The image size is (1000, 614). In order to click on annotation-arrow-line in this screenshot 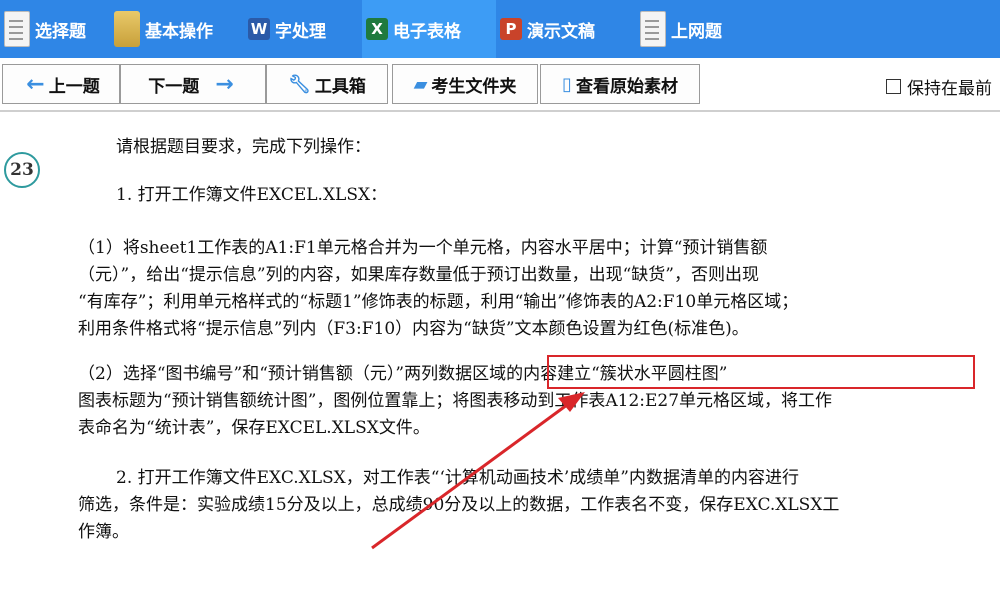, I will do `click(471, 475)`.